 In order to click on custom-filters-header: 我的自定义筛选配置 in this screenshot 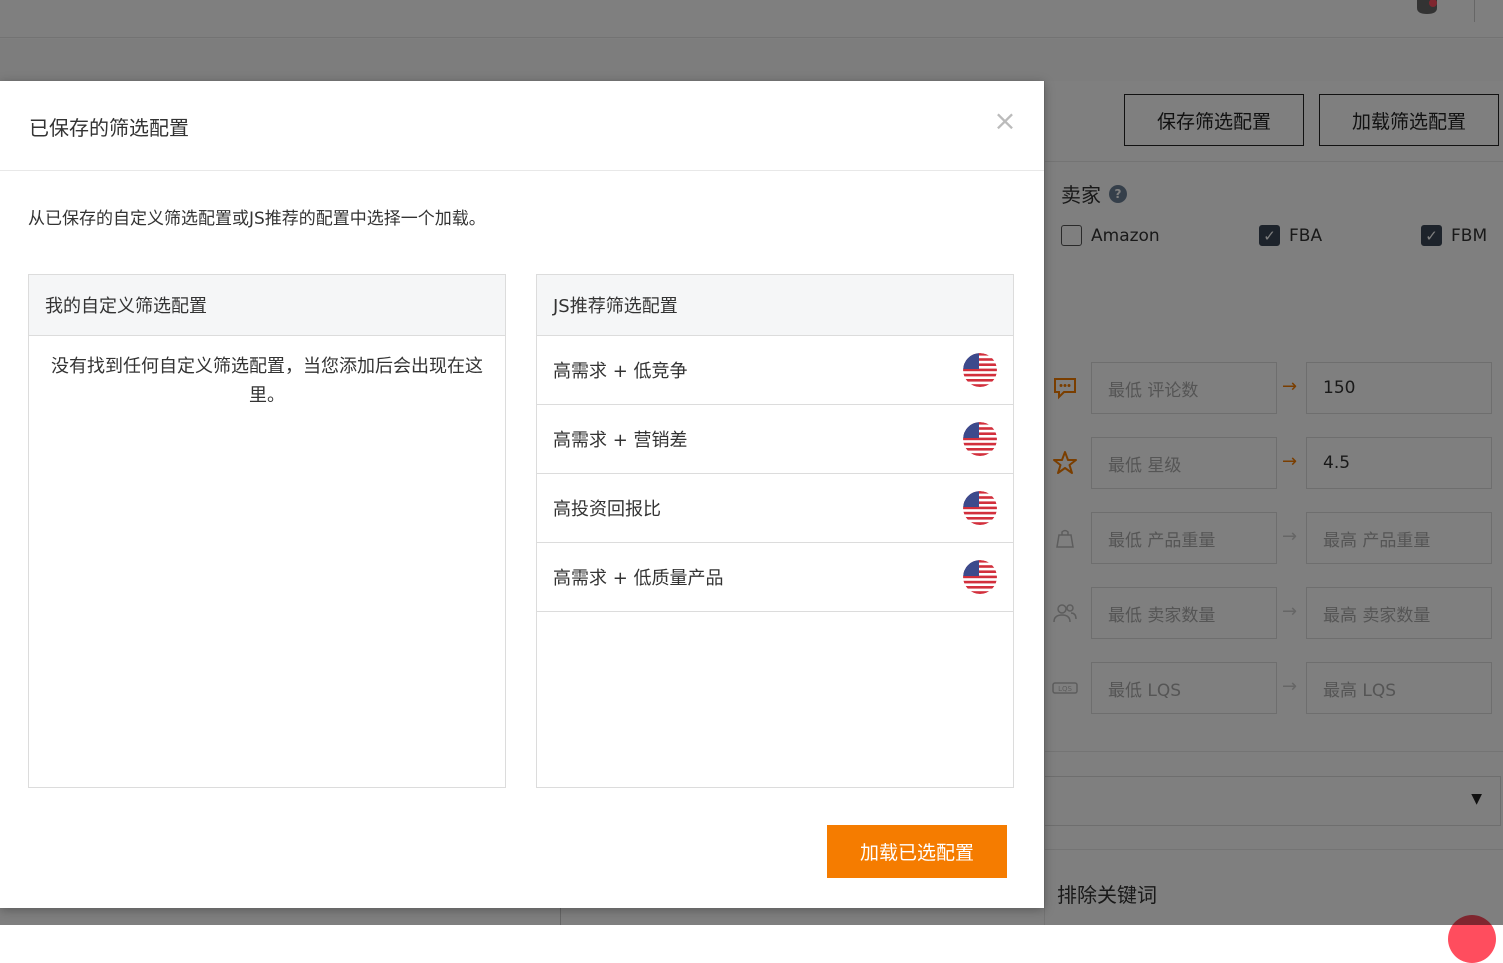, I will do `click(267, 305)`.